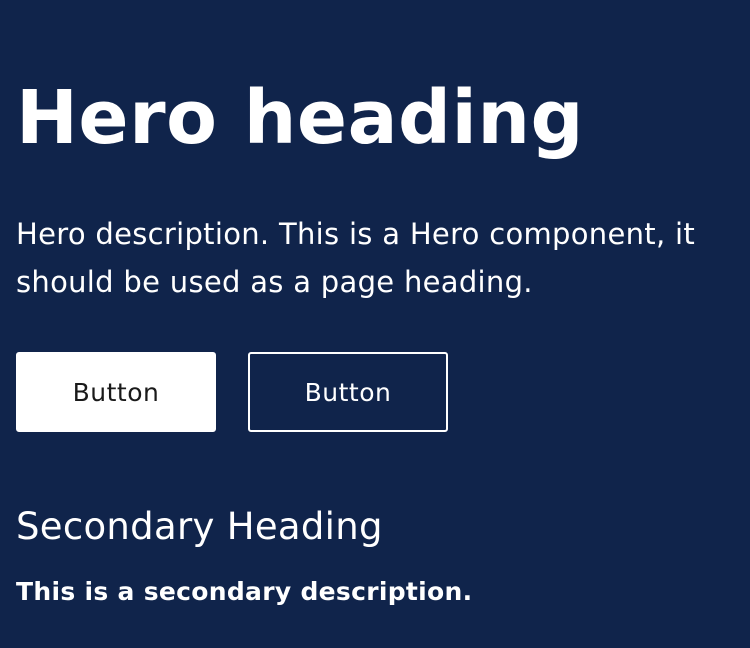 The width and height of the screenshot is (750, 648). Describe the element at coordinates (116, 392) in the screenshot. I see `primary-button: Button` at that location.